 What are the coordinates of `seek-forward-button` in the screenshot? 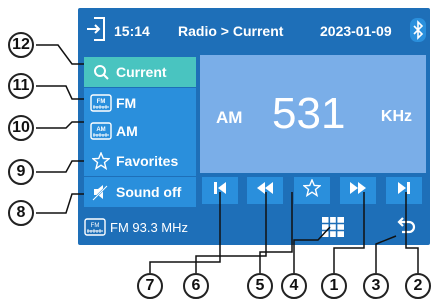 It's located at (358, 190).